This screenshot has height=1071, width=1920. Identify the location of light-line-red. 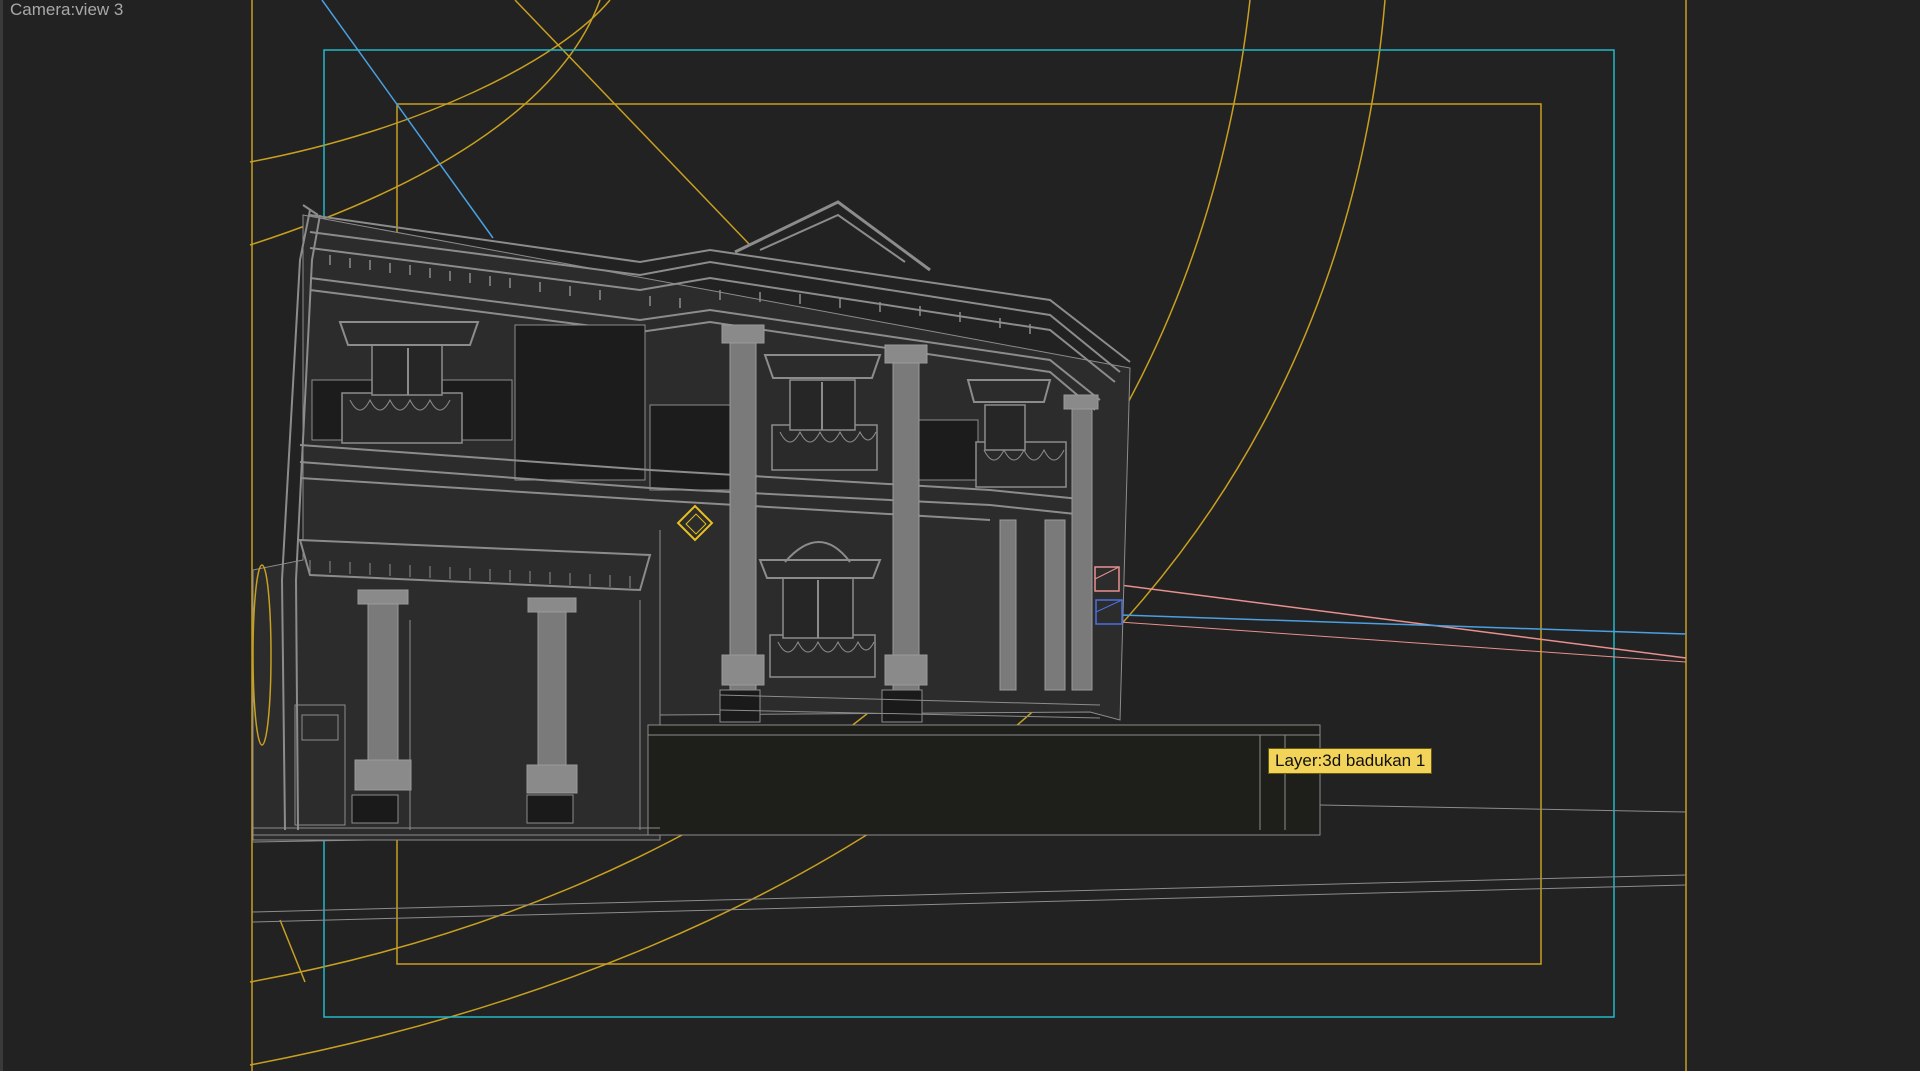
(1403, 621).